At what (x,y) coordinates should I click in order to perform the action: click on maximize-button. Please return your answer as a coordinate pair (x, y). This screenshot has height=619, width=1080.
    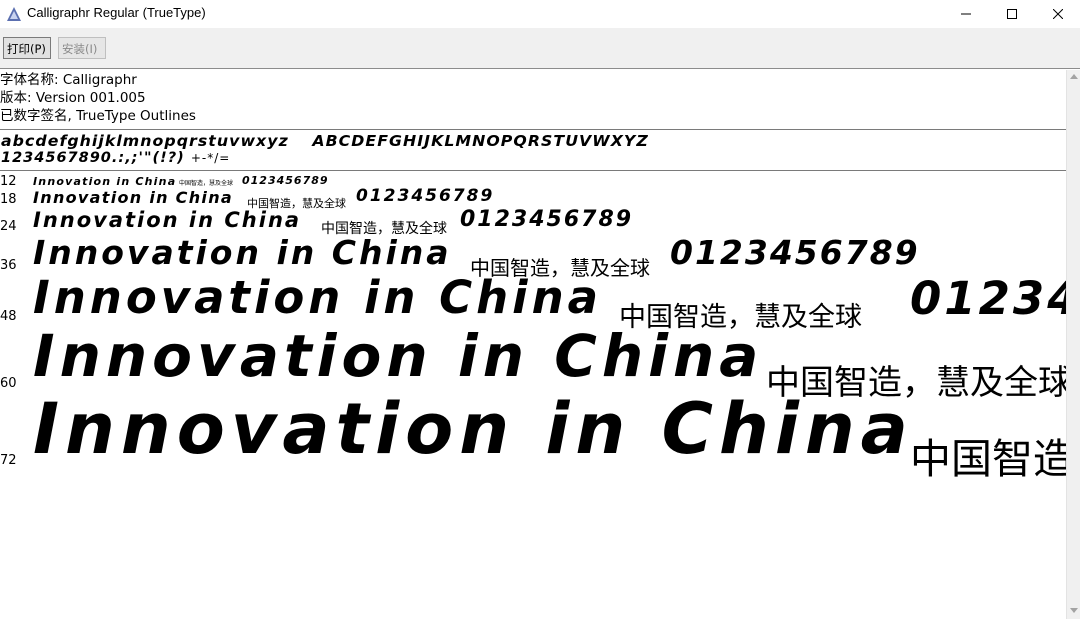
    Looking at the image, I should click on (1012, 14).